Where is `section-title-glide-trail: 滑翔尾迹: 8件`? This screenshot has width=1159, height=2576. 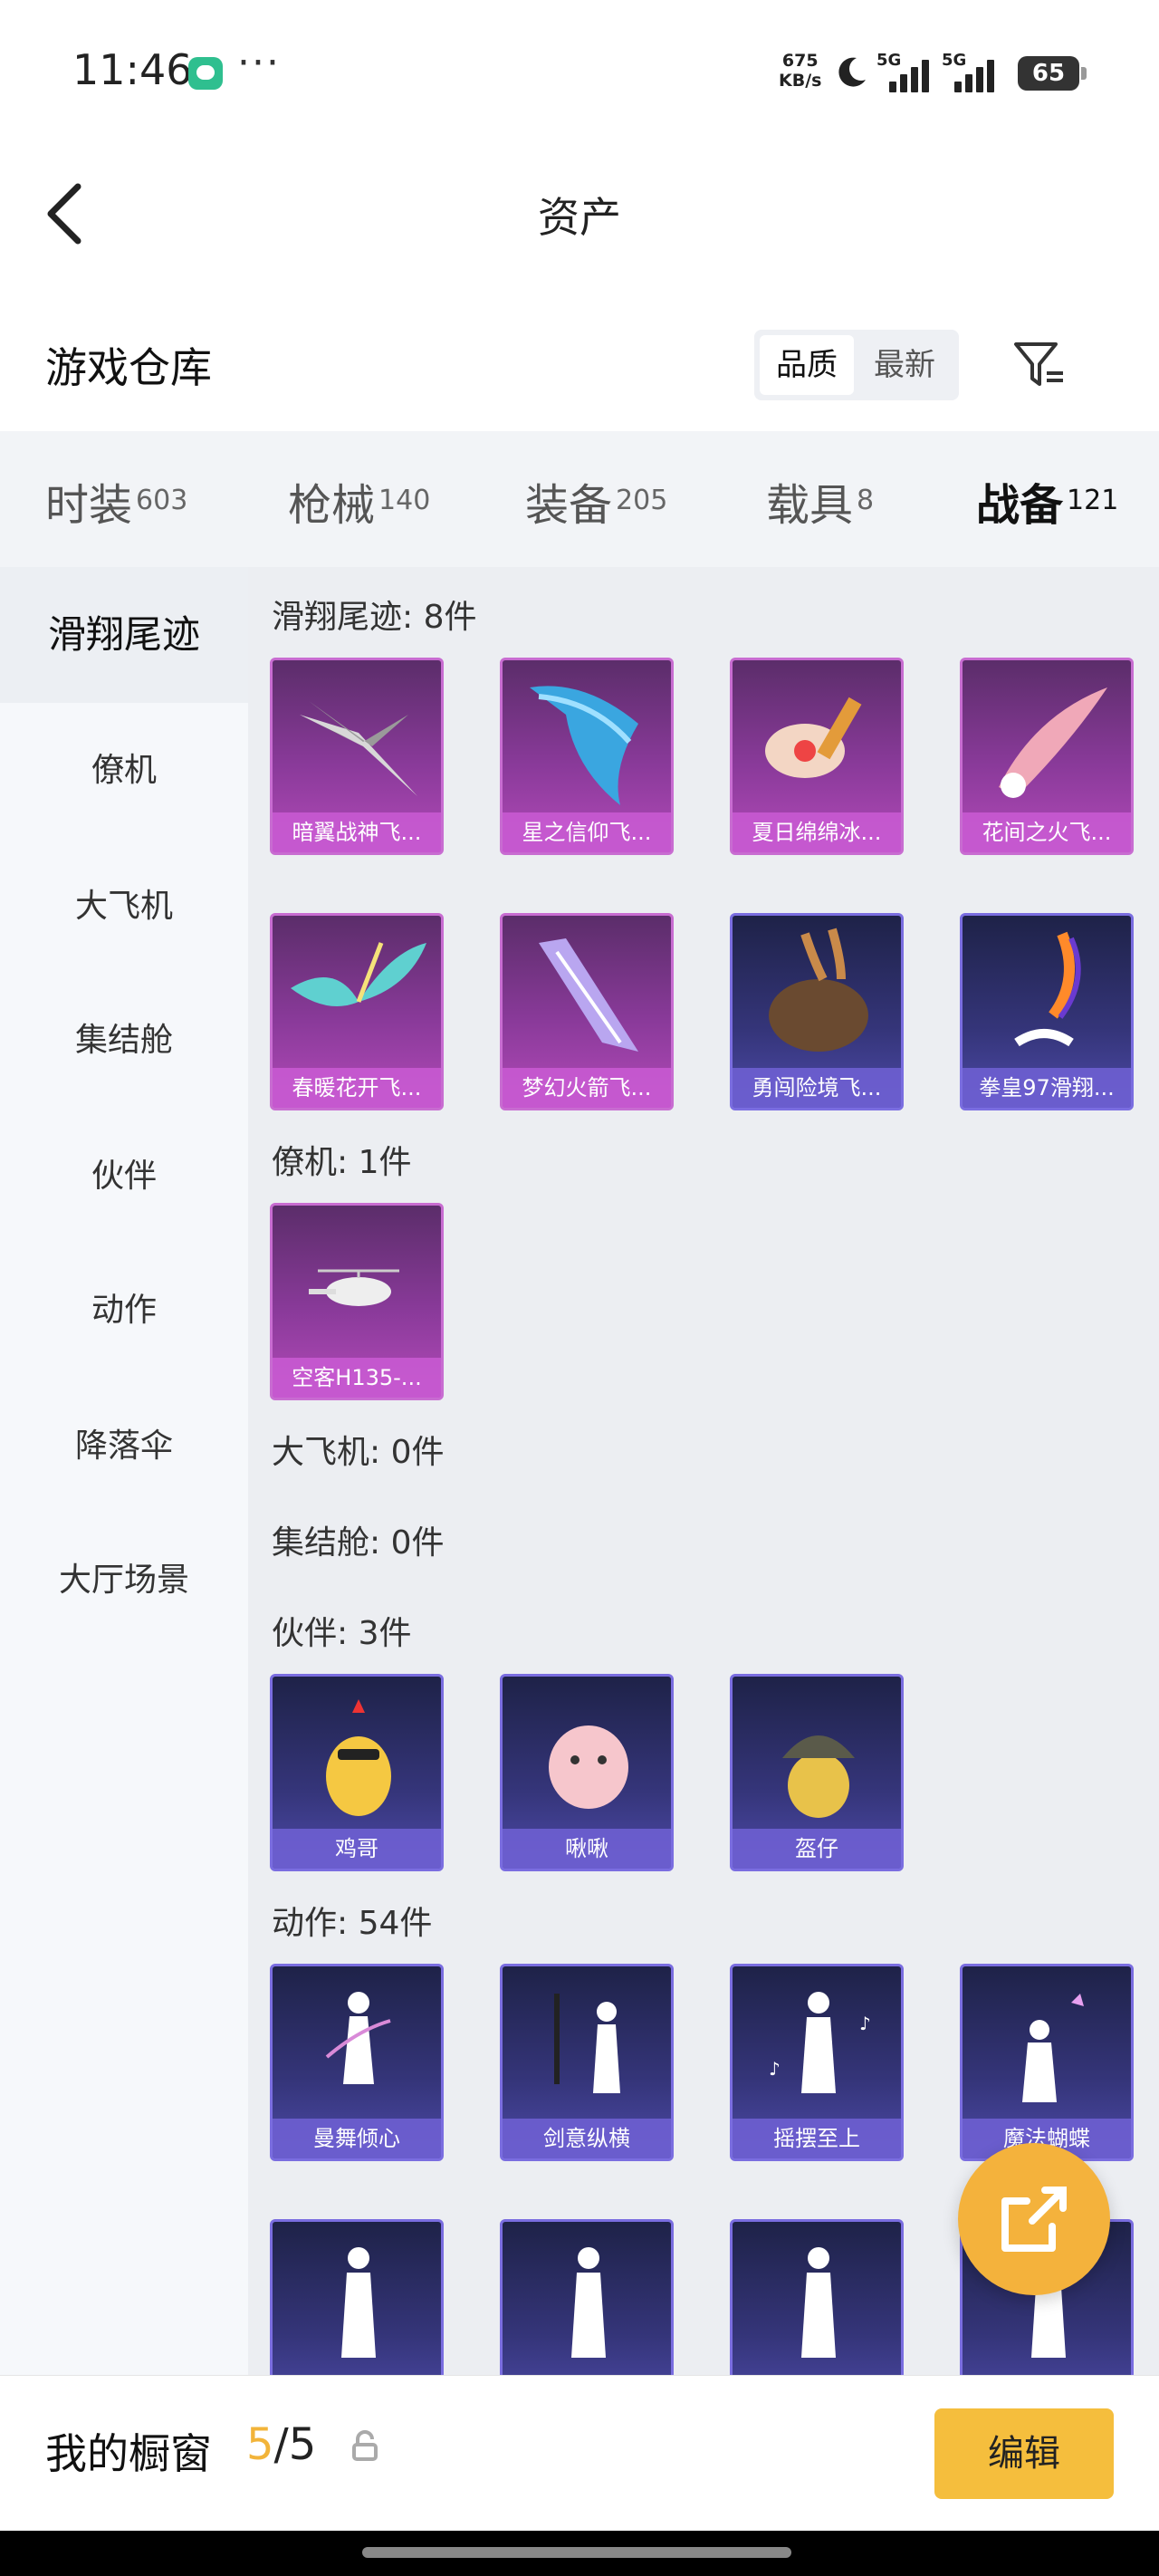 section-title-glide-trail: 滑翔尾迹: 8件 is located at coordinates (374, 617).